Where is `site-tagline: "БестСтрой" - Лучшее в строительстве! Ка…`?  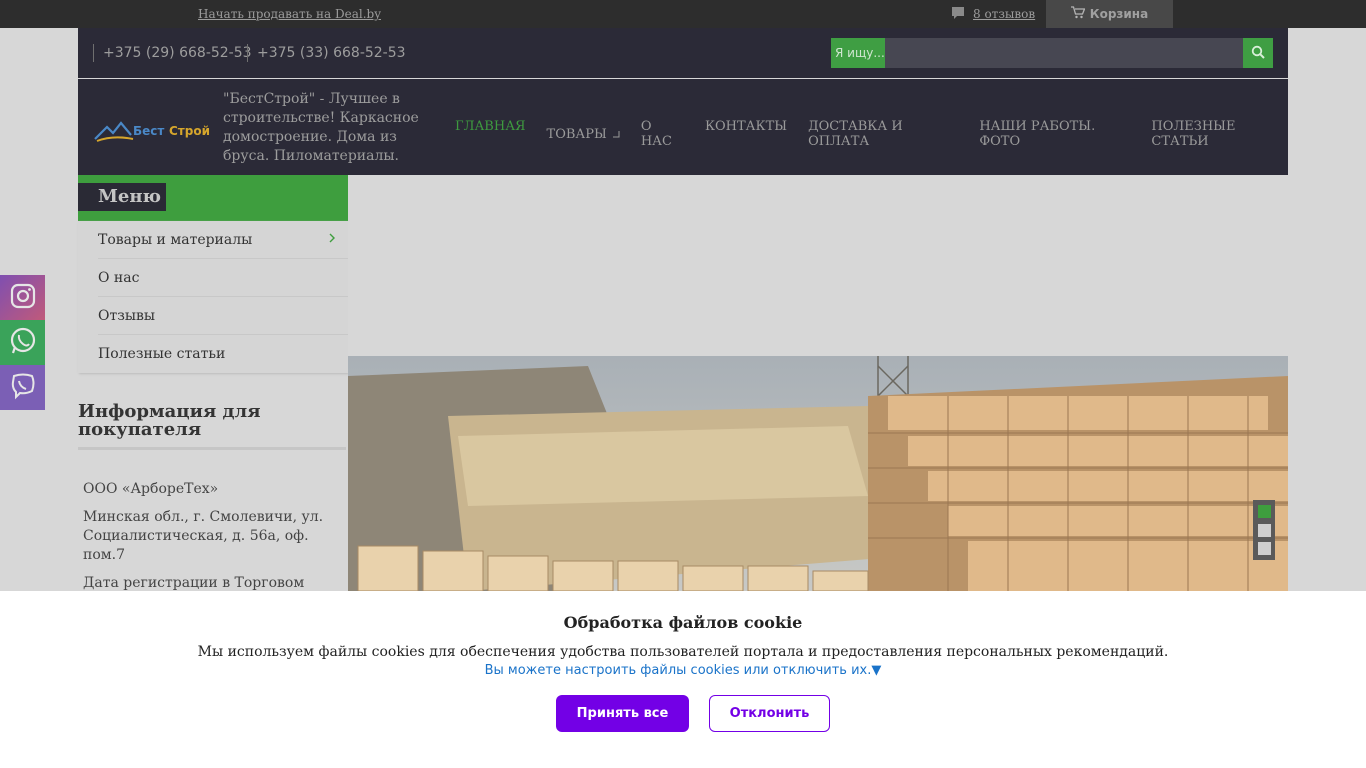 site-tagline: "БестСтрой" - Лучшее в строительстве! Ка… is located at coordinates (321, 127).